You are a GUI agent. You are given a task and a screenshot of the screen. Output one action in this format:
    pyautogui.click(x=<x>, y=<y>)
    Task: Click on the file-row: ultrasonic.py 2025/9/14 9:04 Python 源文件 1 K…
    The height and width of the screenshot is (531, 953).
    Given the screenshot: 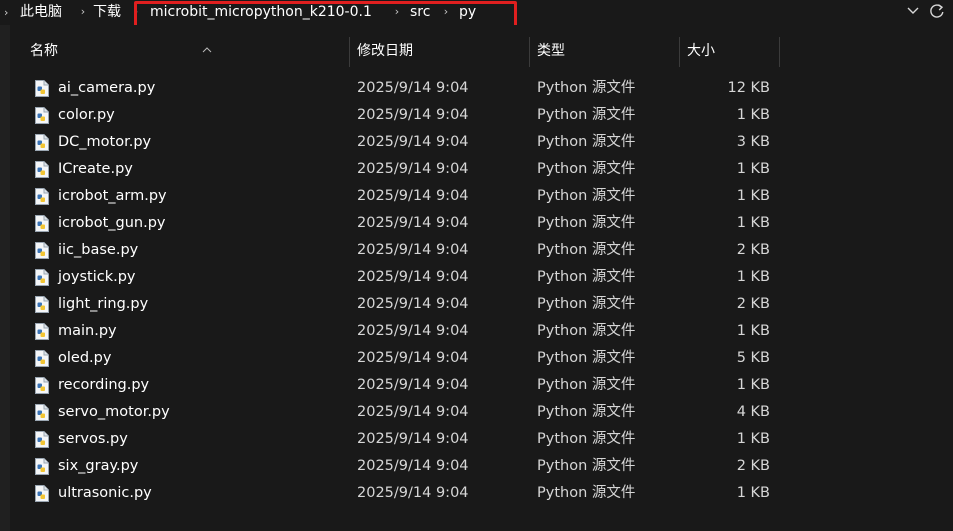 What is the action you would take?
    pyautogui.click(x=402, y=493)
    